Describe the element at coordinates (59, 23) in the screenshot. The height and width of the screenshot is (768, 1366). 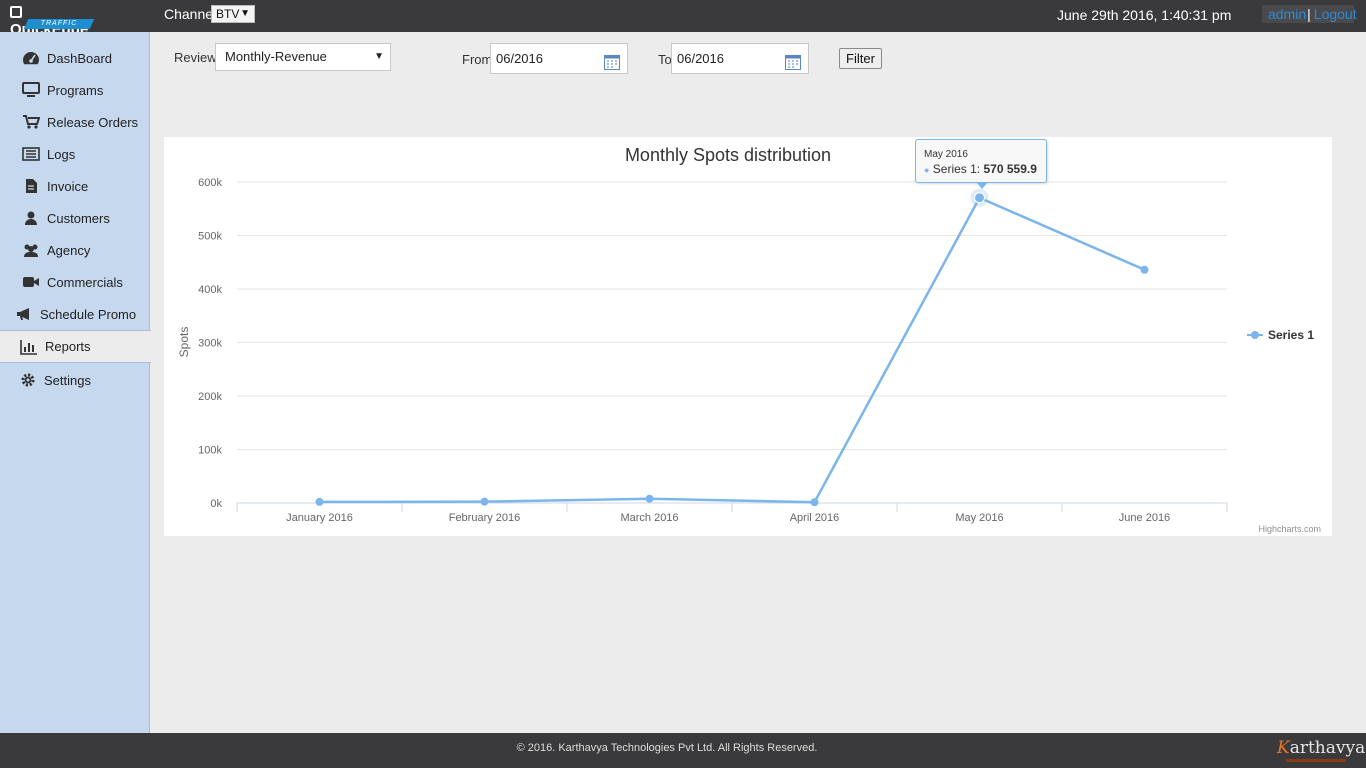
I see `logo-subtitle: TRAFFIC` at that location.